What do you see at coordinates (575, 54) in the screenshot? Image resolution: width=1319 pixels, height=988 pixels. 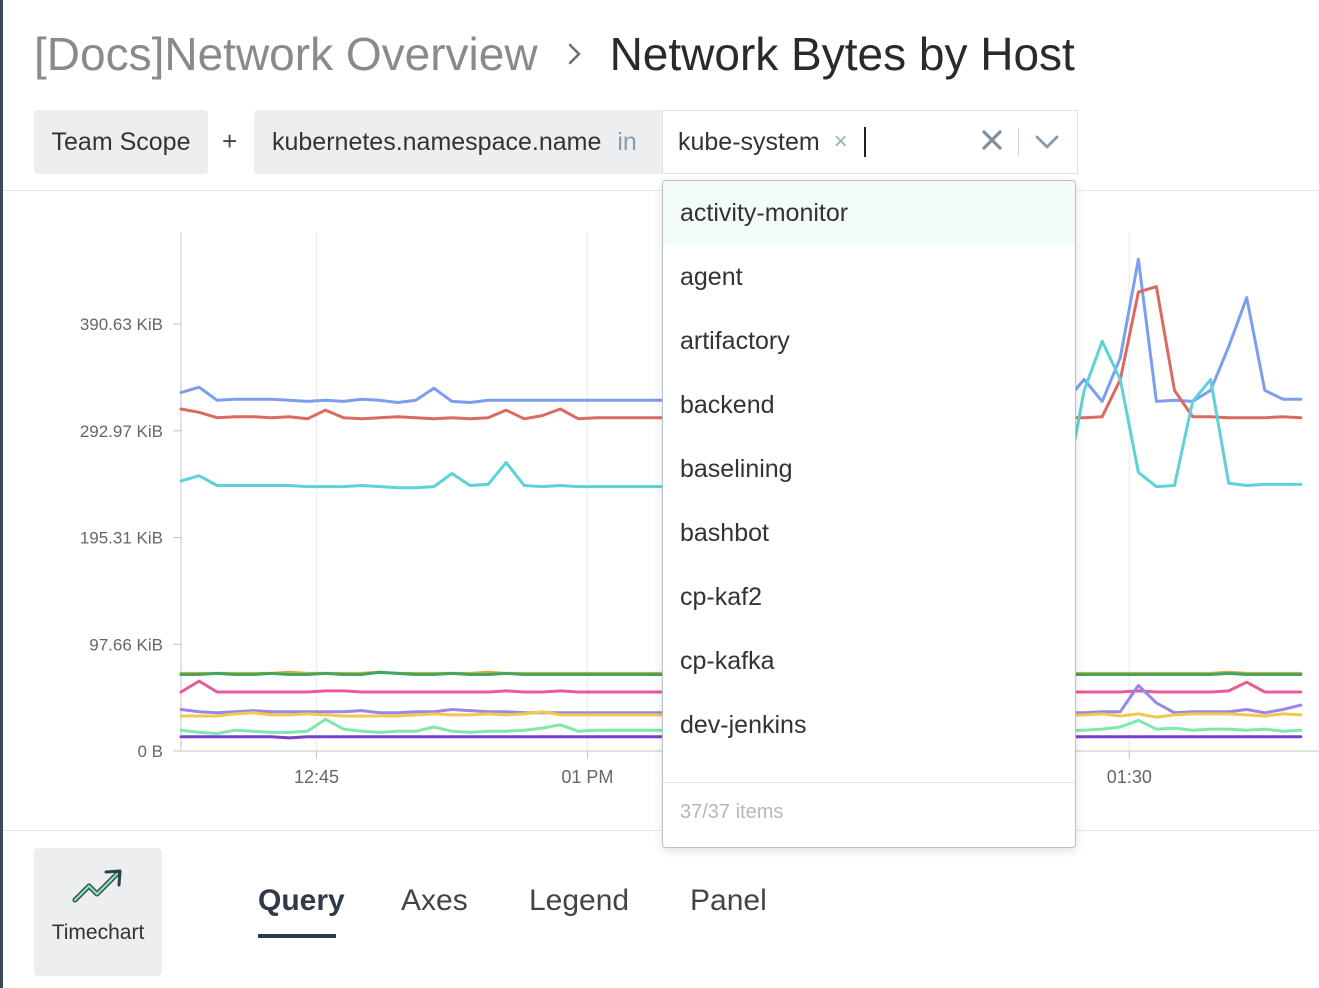 I see `chevron-right-icon` at bounding box center [575, 54].